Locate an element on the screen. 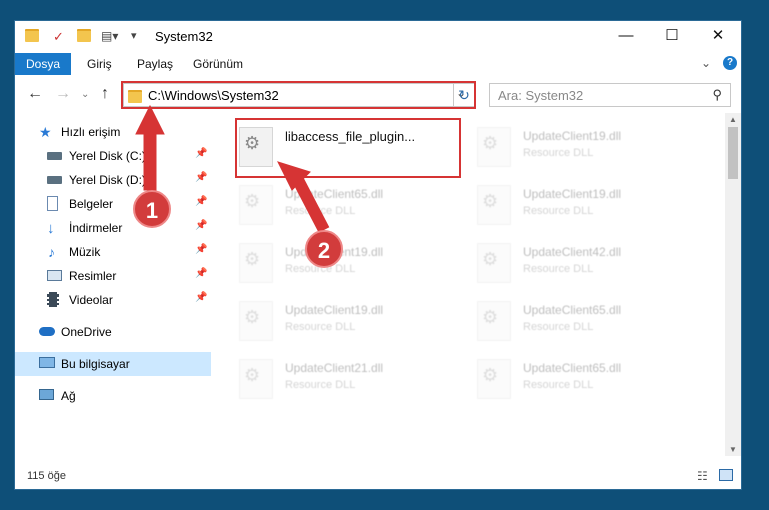 Image resolution: width=769 pixels, height=510 pixels. arrow-1-head is located at coordinates (150, 119).